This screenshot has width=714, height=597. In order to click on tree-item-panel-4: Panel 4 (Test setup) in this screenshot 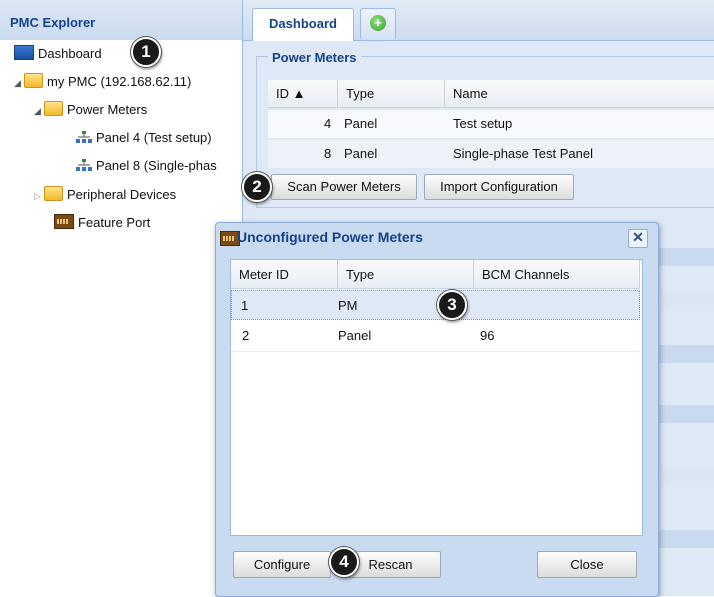, I will do `click(144, 138)`.